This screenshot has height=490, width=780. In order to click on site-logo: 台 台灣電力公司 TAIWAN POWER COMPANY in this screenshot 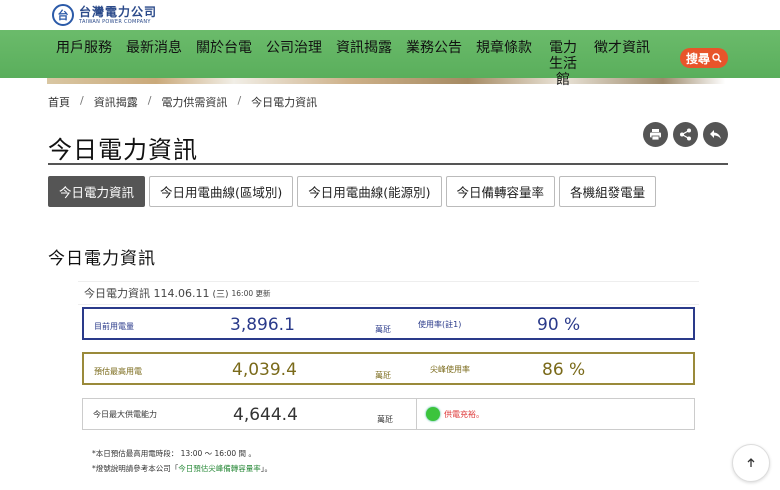, I will do `click(104, 15)`.